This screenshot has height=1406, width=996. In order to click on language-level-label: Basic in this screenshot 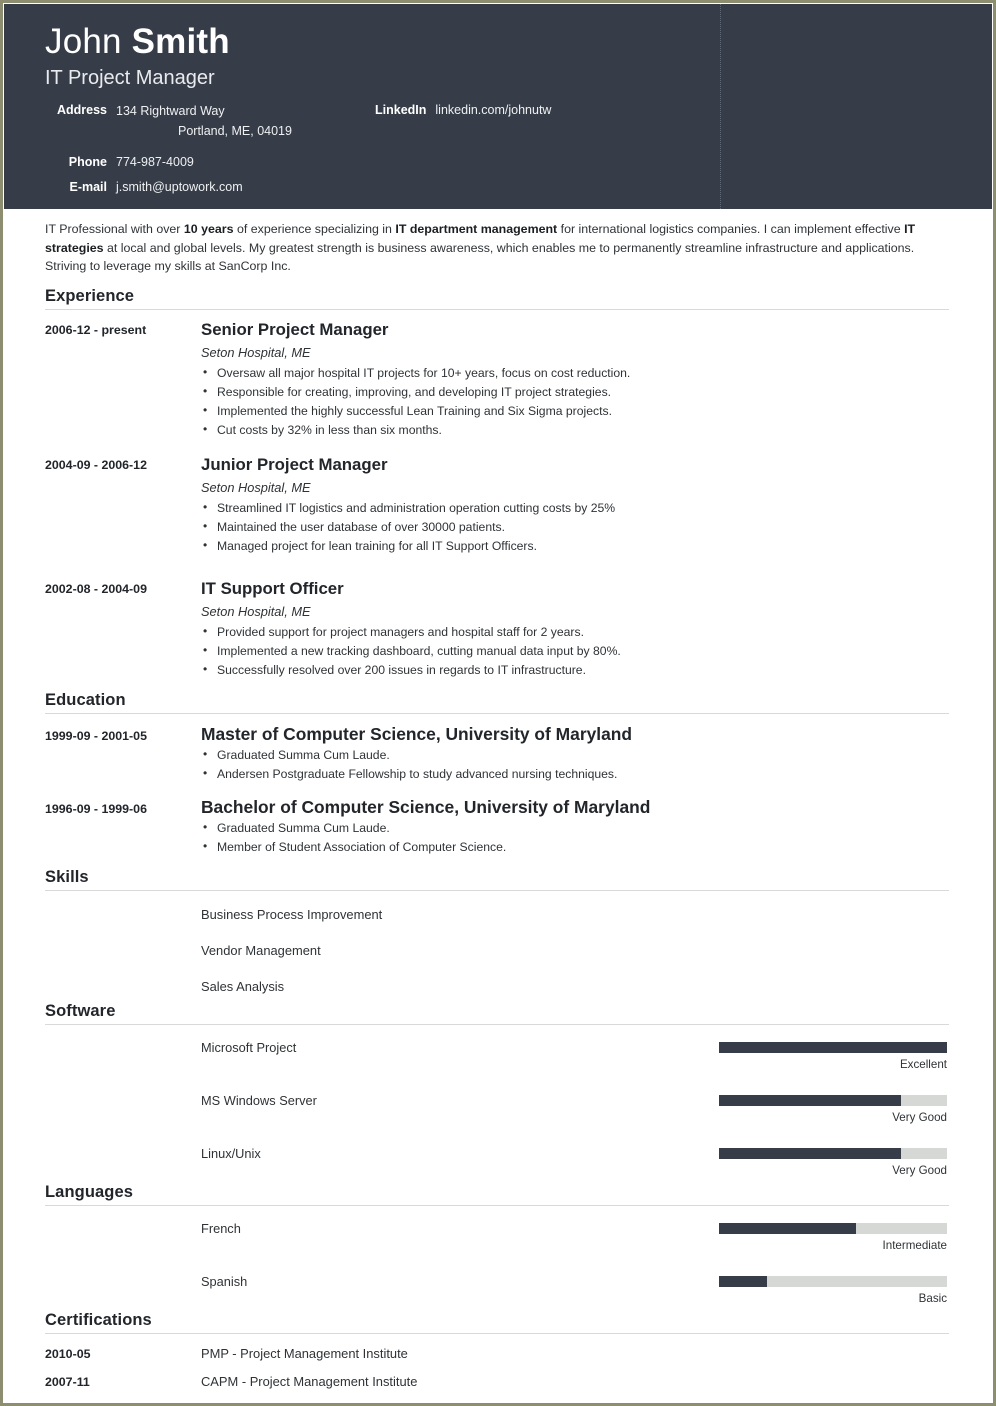, I will do `click(932, 1298)`.